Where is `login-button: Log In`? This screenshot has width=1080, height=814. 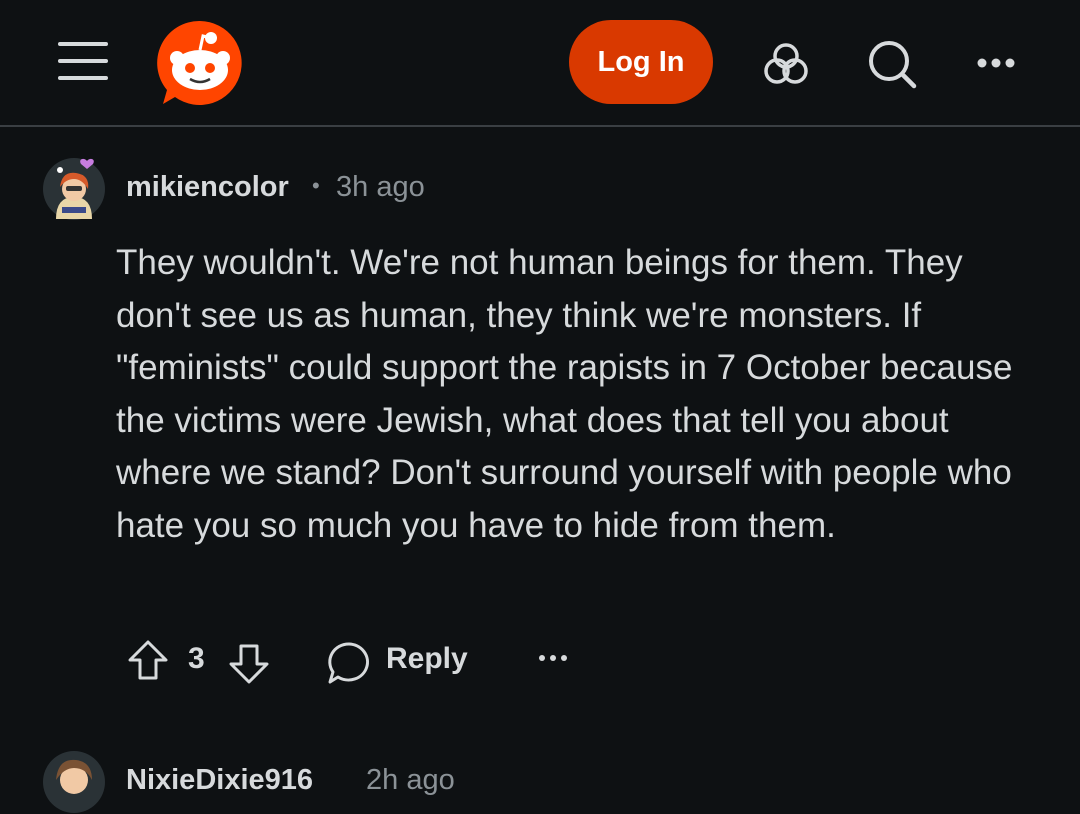 login-button: Log In is located at coordinates (641, 62).